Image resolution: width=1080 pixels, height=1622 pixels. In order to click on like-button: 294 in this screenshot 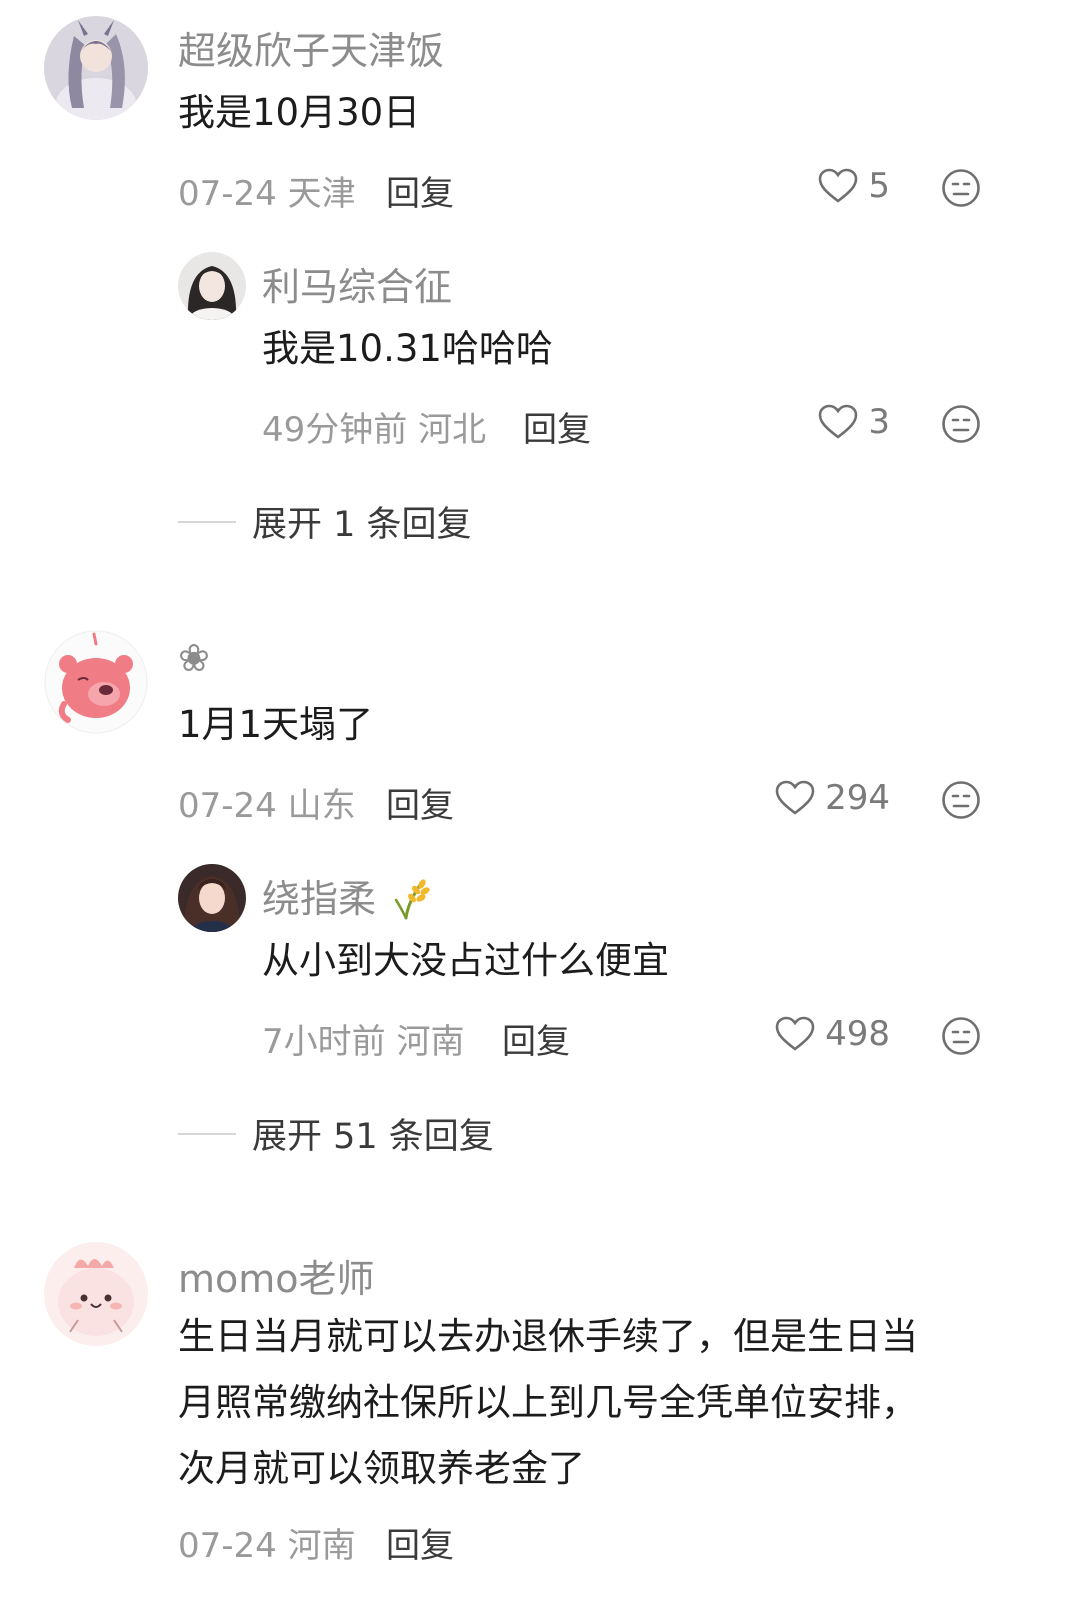, I will do `click(832, 798)`.